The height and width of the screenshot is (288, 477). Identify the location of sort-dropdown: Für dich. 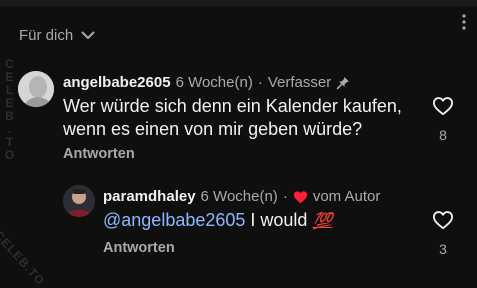
(57, 35).